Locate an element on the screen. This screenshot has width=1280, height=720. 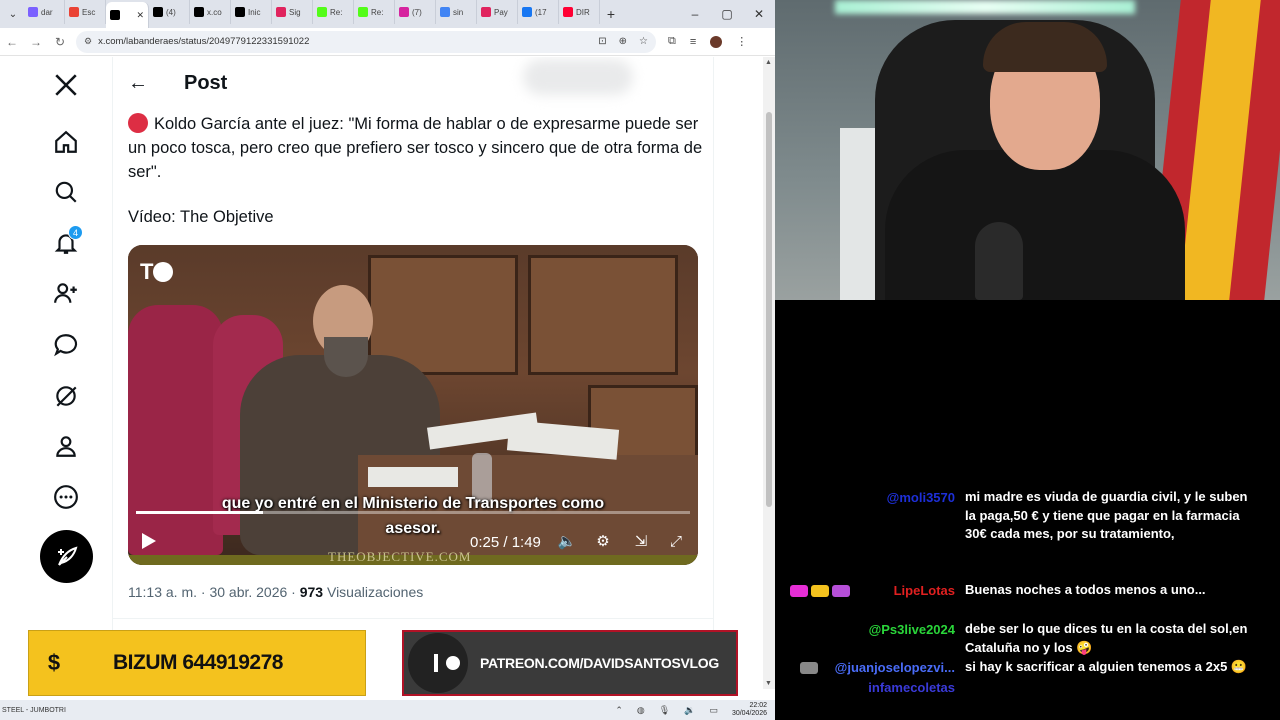
patreon-logo-icon is located at coordinates (438, 663).